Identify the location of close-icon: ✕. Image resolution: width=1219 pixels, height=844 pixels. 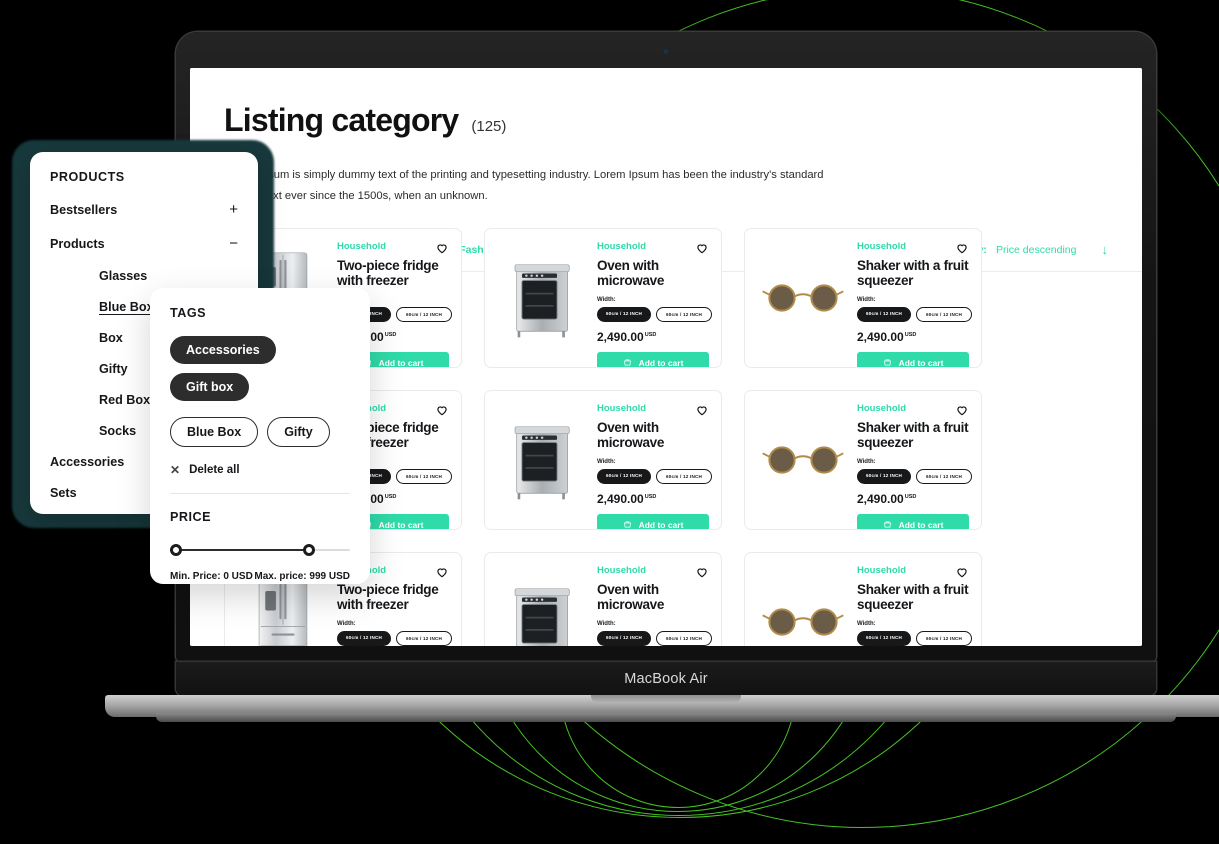
(175, 470).